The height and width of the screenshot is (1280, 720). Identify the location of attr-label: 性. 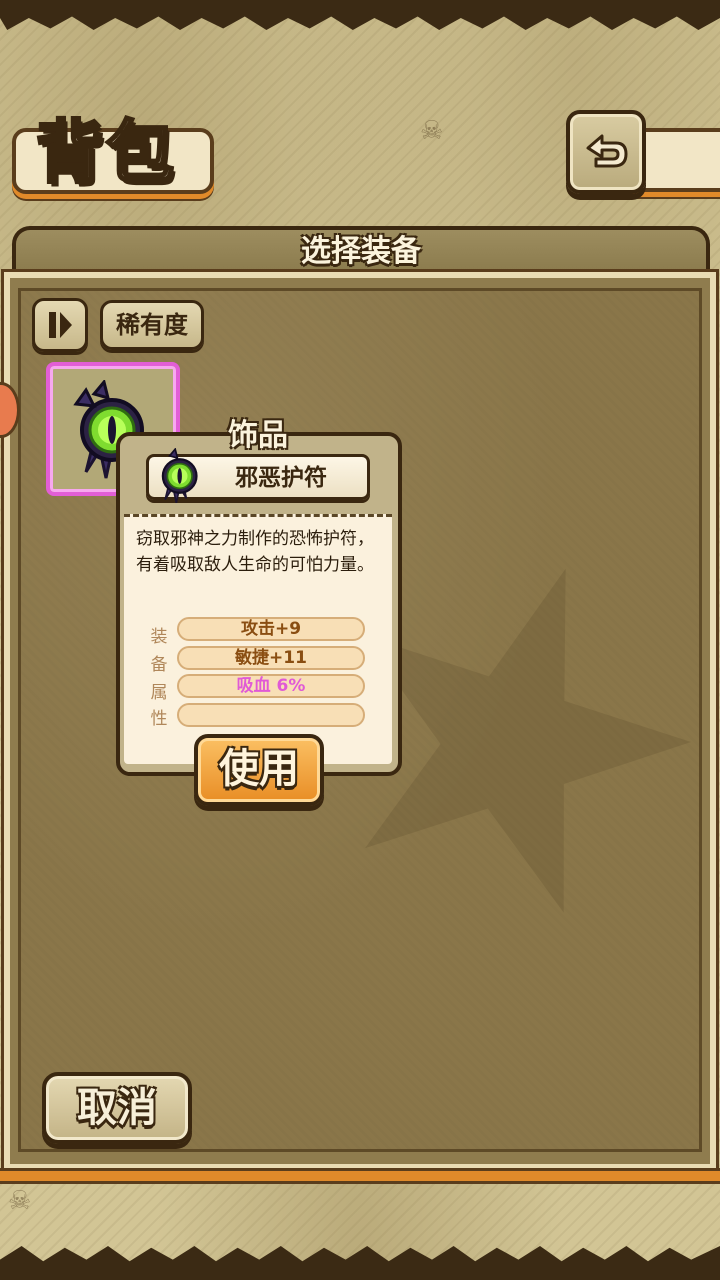
(159, 719).